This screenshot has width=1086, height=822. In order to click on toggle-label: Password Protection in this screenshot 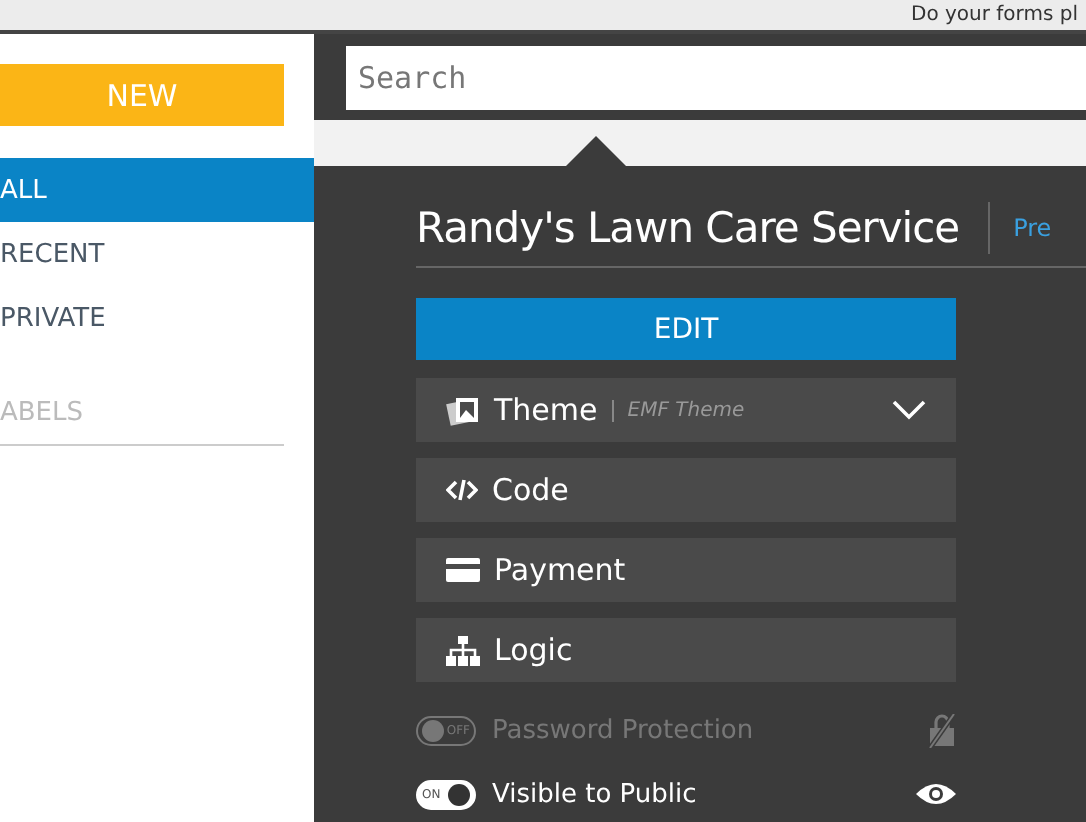, I will do `click(624, 730)`.